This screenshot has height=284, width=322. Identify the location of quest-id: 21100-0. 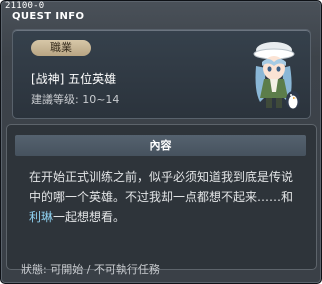
(25, 6).